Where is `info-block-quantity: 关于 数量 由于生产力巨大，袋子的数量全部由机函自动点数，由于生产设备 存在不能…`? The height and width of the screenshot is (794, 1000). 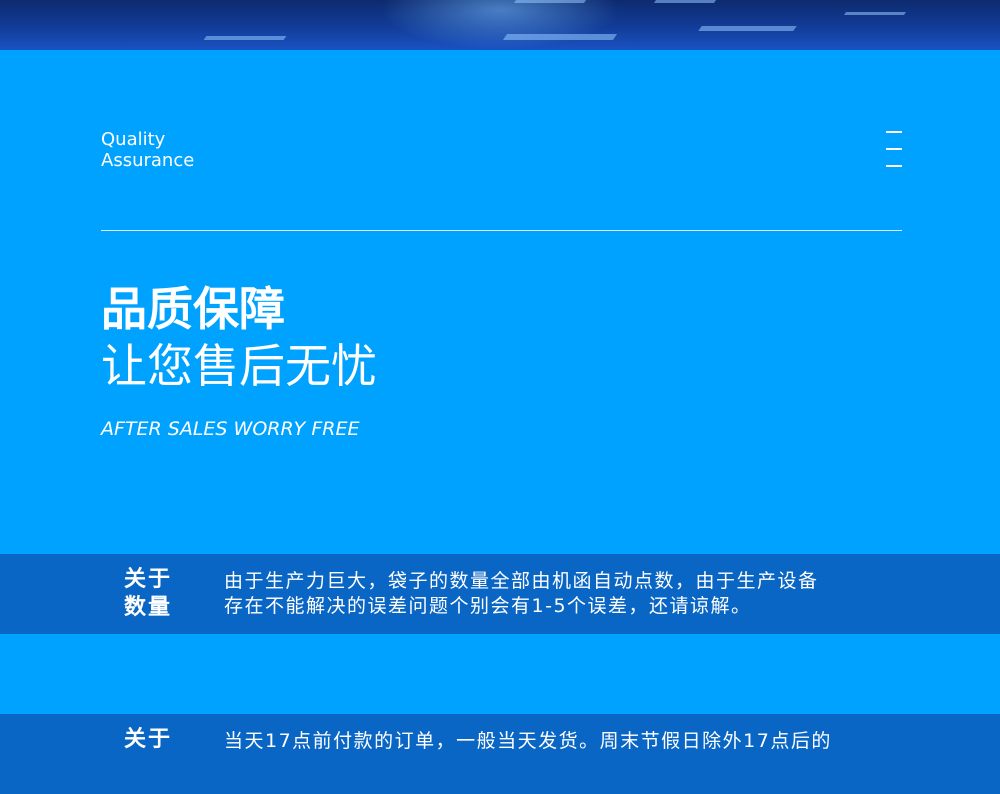
info-block-quantity: 关于 数量 由于生产力巨大，袋子的数量全部由机函自动点数，由于生产设备 存在不能… is located at coordinates (500, 594).